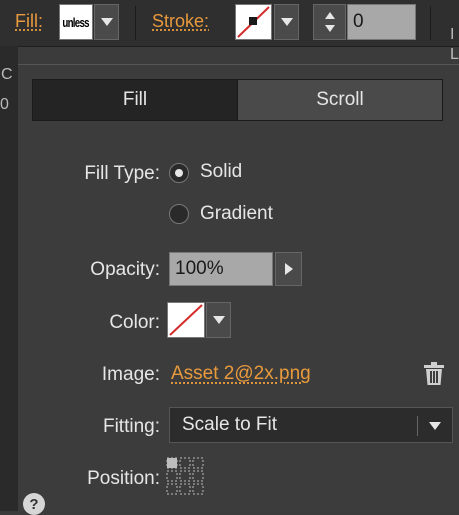 This screenshot has height=515, width=459. What do you see at coordinates (434, 374) in the screenshot?
I see `trash-icon` at bounding box center [434, 374].